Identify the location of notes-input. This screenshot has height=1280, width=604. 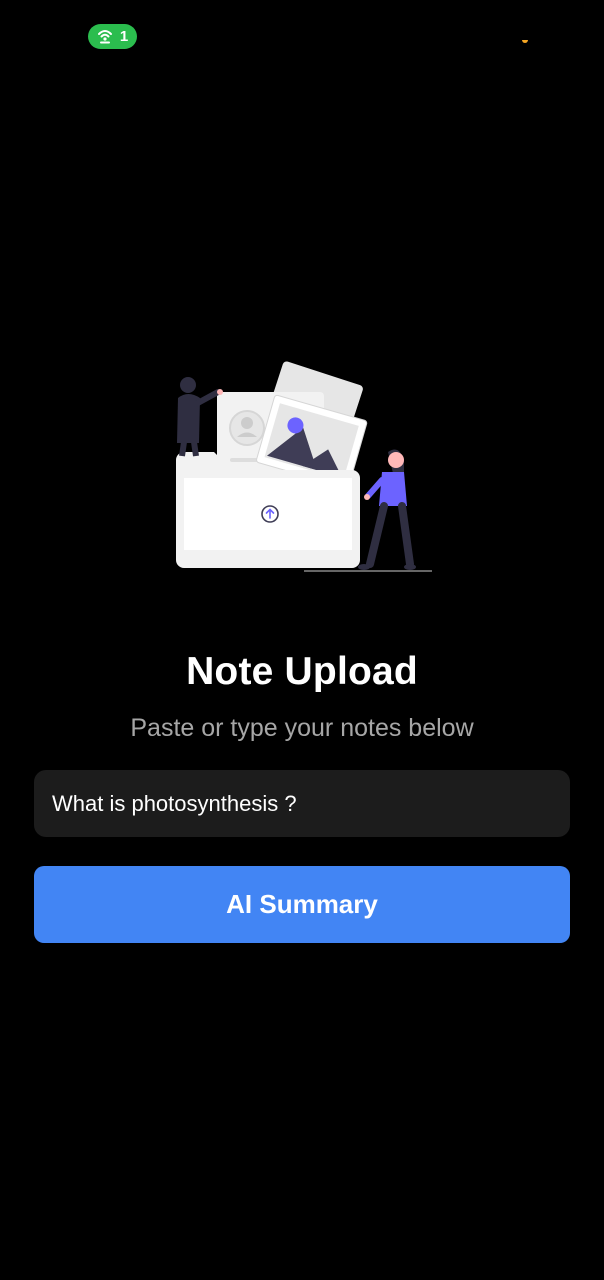
(302, 803).